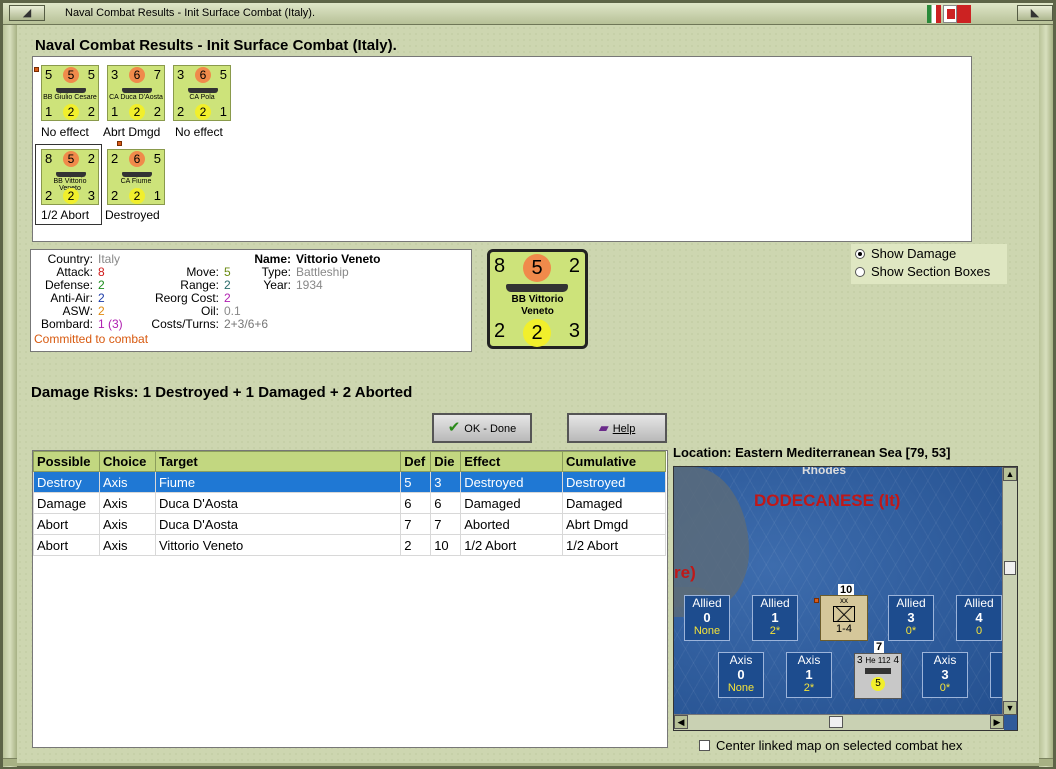 The width and height of the screenshot is (1056, 769). What do you see at coordinates (624, 429) in the screenshot?
I see `help-label: Help` at bounding box center [624, 429].